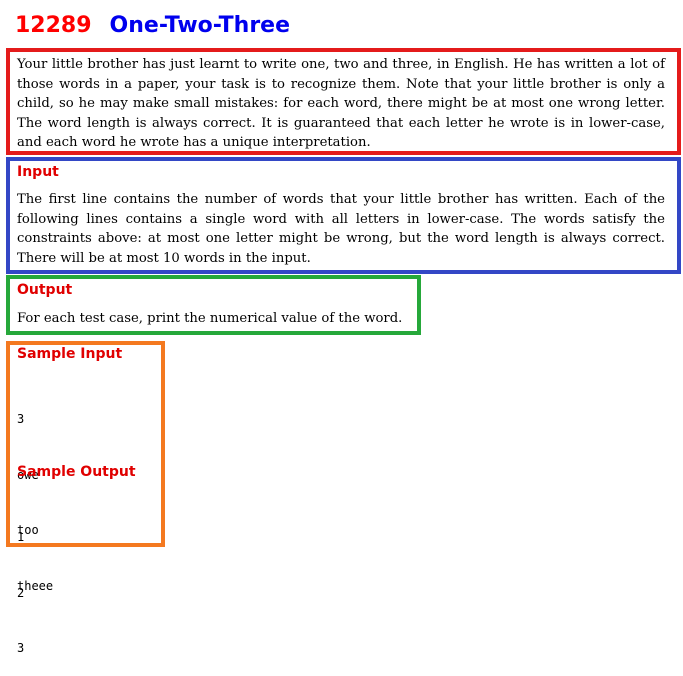  I want to click on output-heading: Output, so click(45, 290).